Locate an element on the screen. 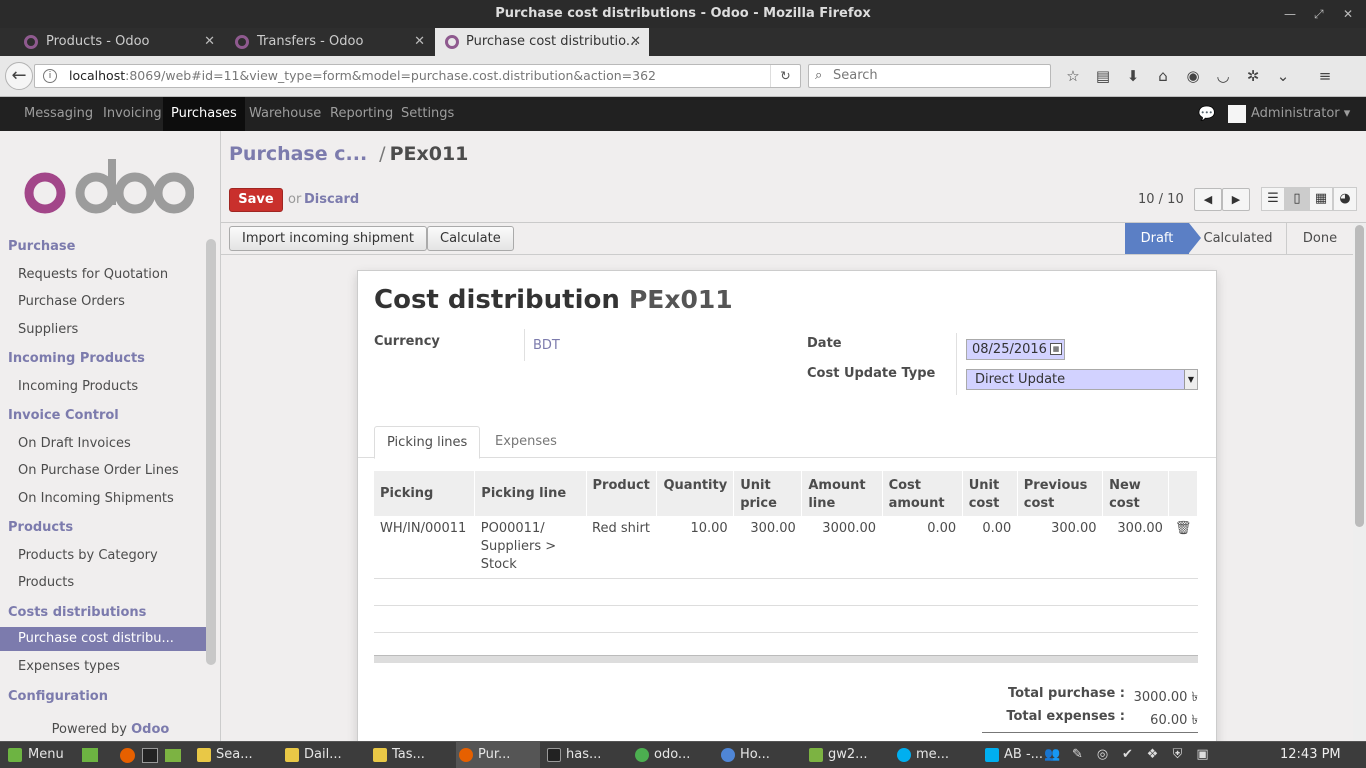 Image resolution: width=1366 pixels, height=768 pixels. date-field: 08/25/2016 ▦ is located at coordinates (1015, 349).